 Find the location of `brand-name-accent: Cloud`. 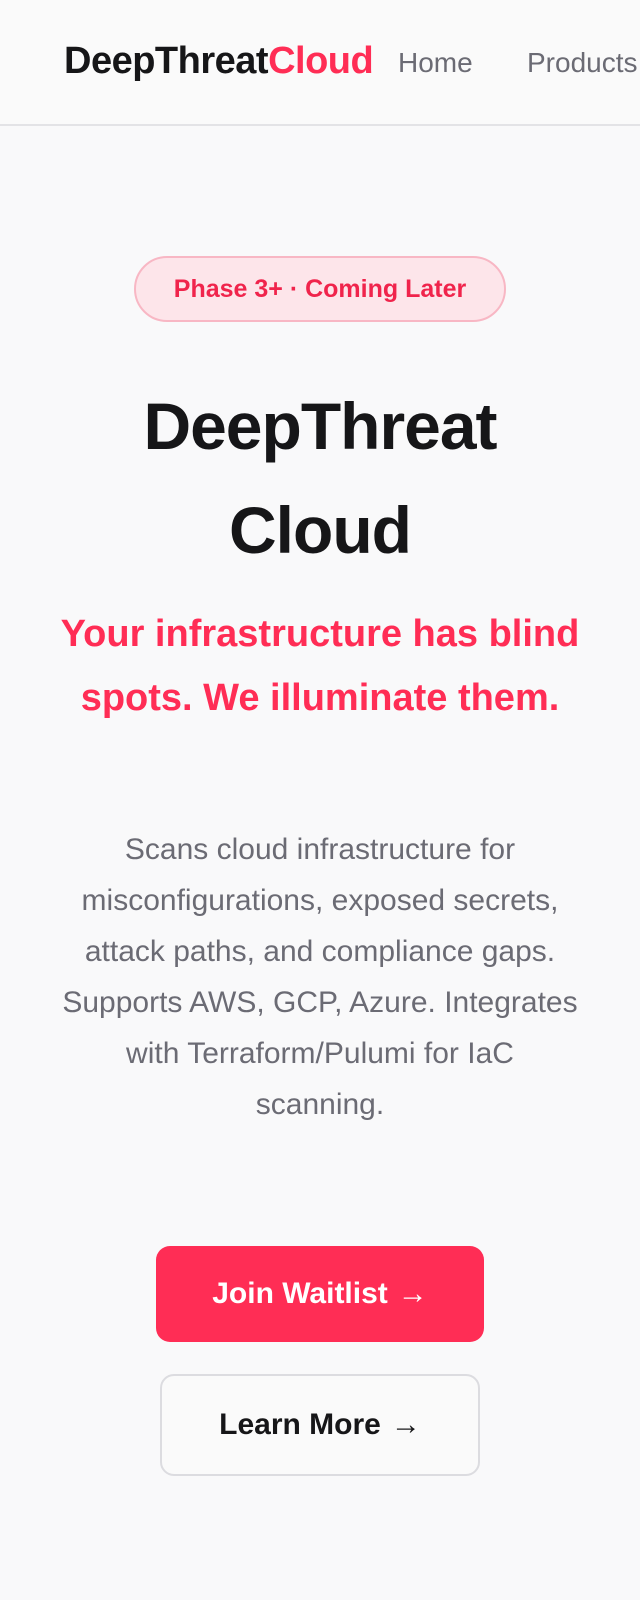

brand-name-accent: Cloud is located at coordinates (321, 61).